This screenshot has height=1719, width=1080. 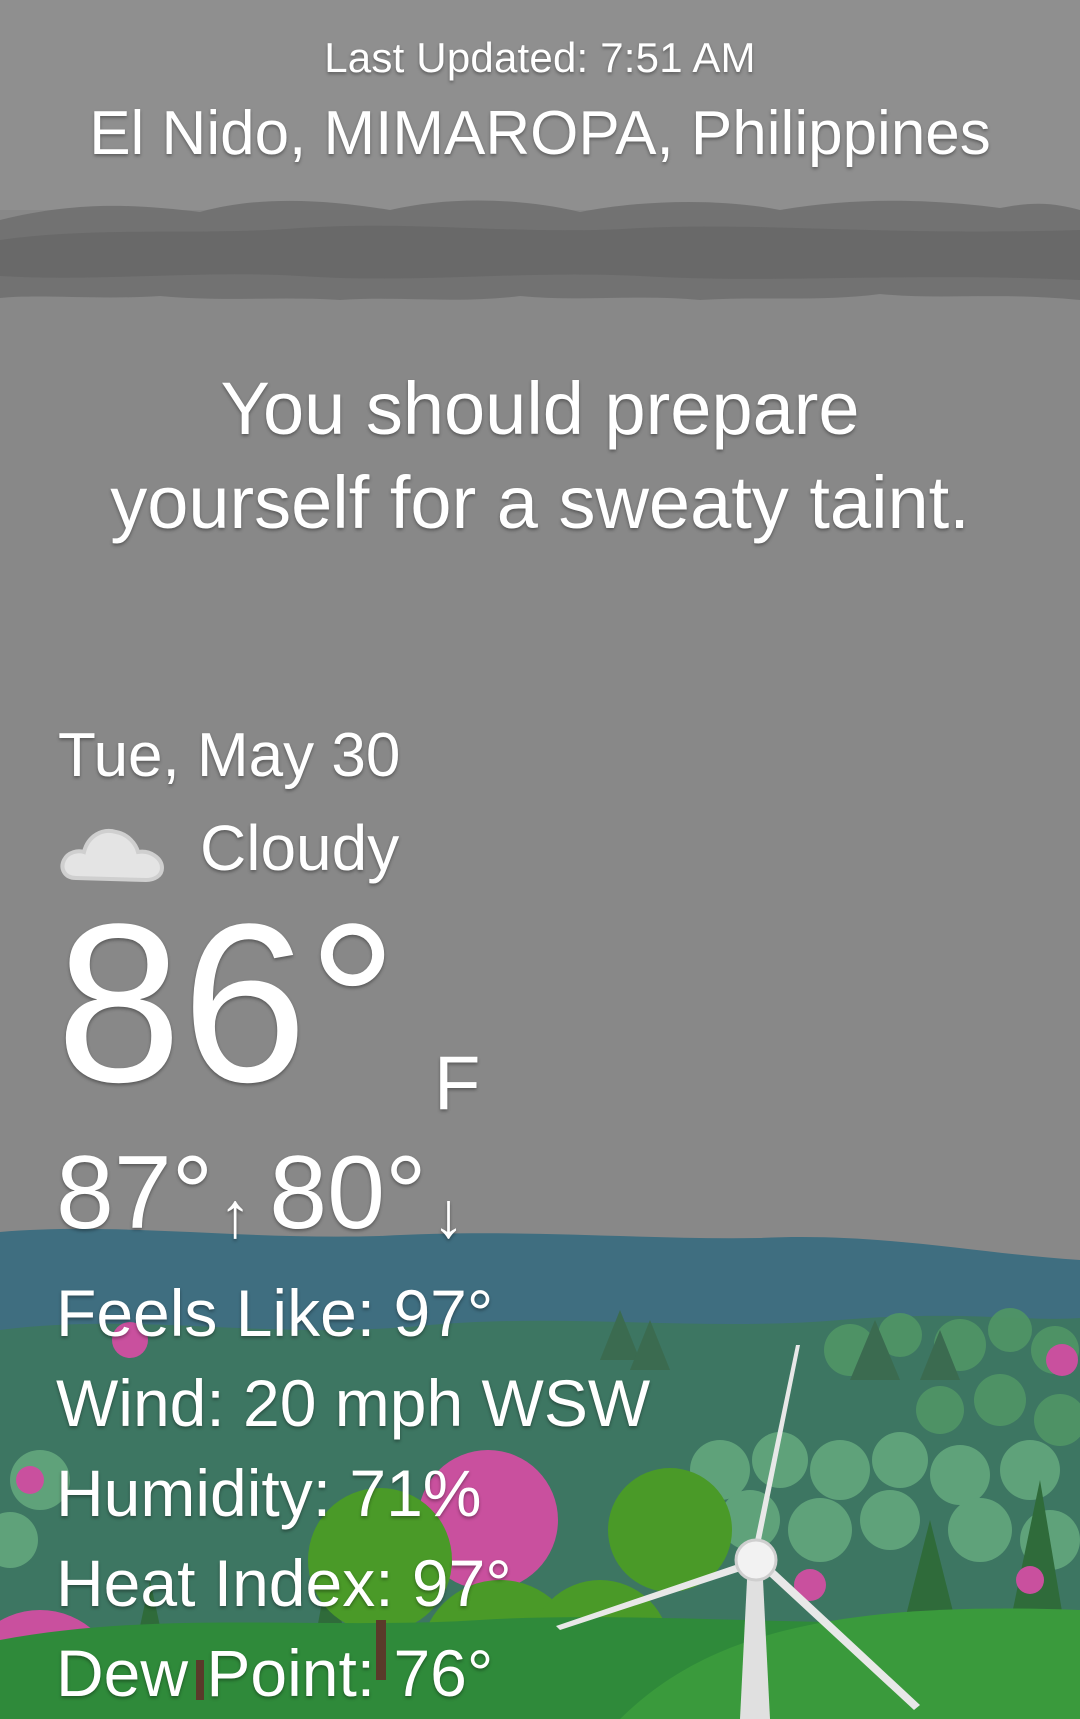 What do you see at coordinates (540, 408) in the screenshot?
I see `message-line: You should prepare` at bounding box center [540, 408].